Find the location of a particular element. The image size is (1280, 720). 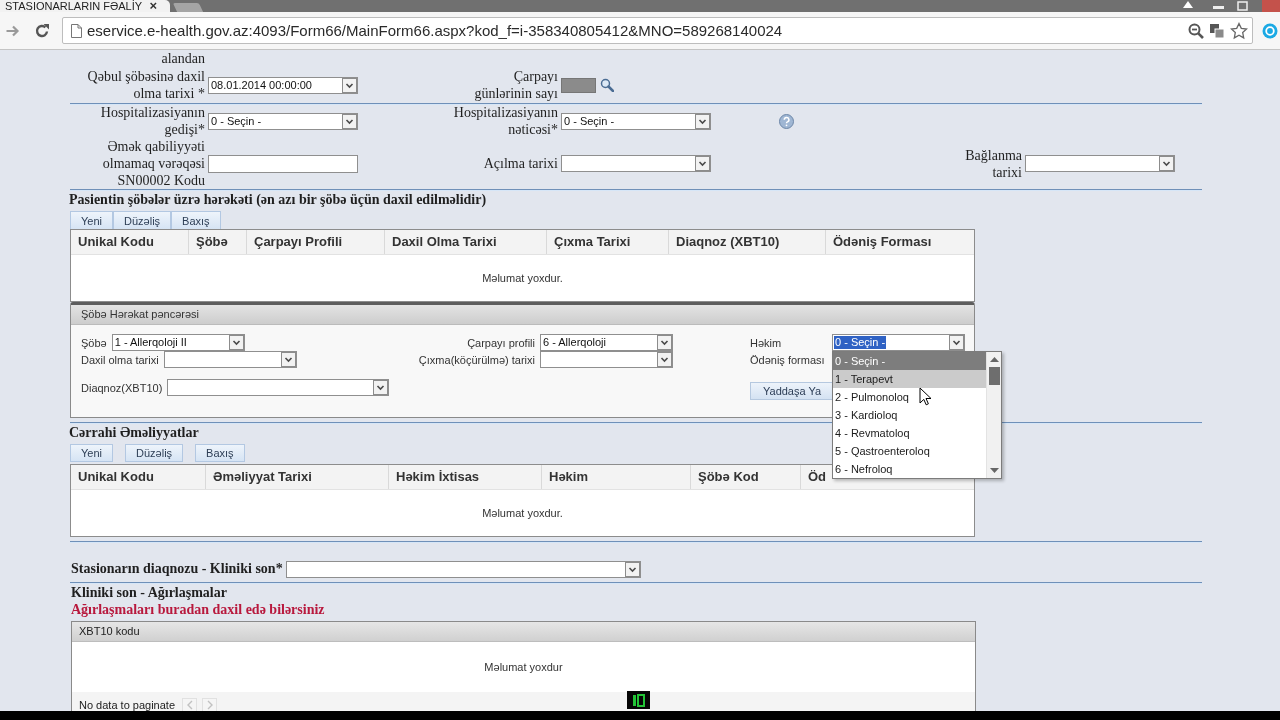

overlay-tile-icon is located at coordinates (638, 700).